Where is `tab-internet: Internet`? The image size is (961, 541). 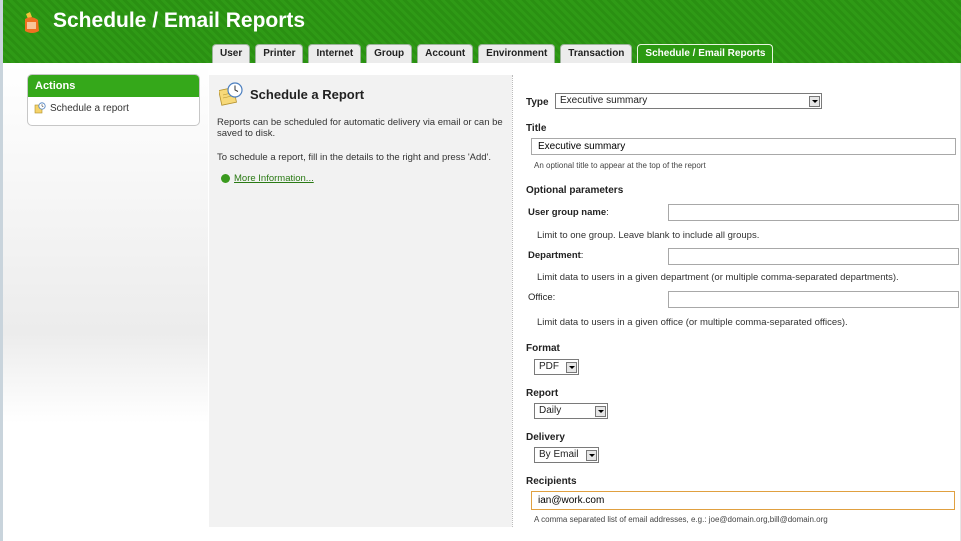
tab-internet: Internet is located at coordinates (335, 53).